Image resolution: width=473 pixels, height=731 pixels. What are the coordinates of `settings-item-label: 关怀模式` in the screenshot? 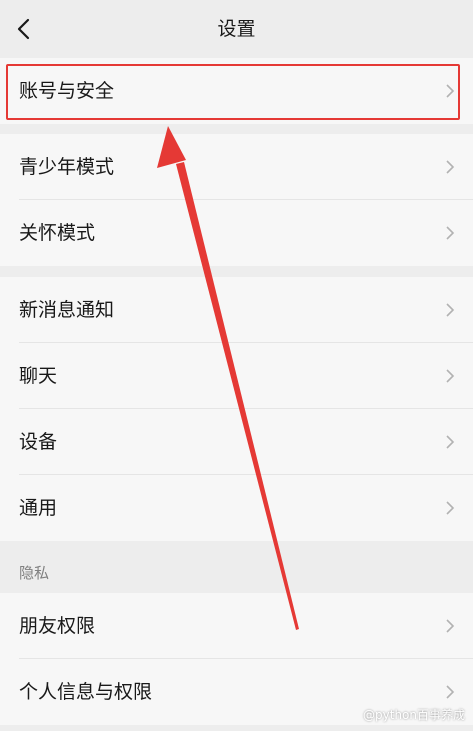 It's located at (57, 233).